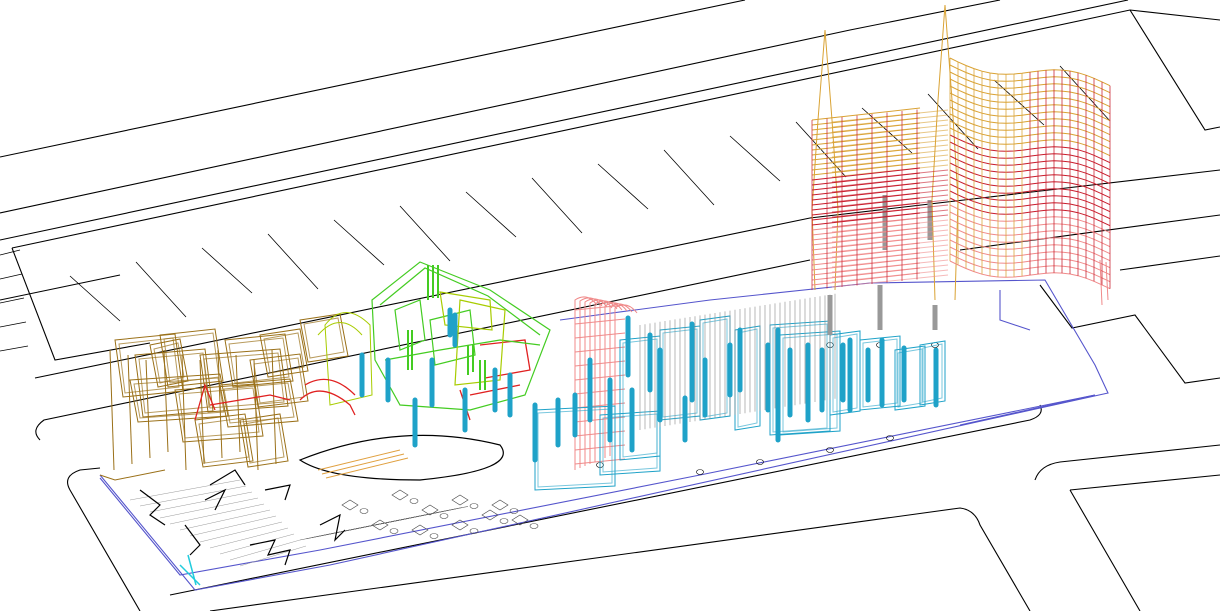 This screenshot has width=1220, height=611. I want to click on cyan-stair-accent, so click(190, 570).